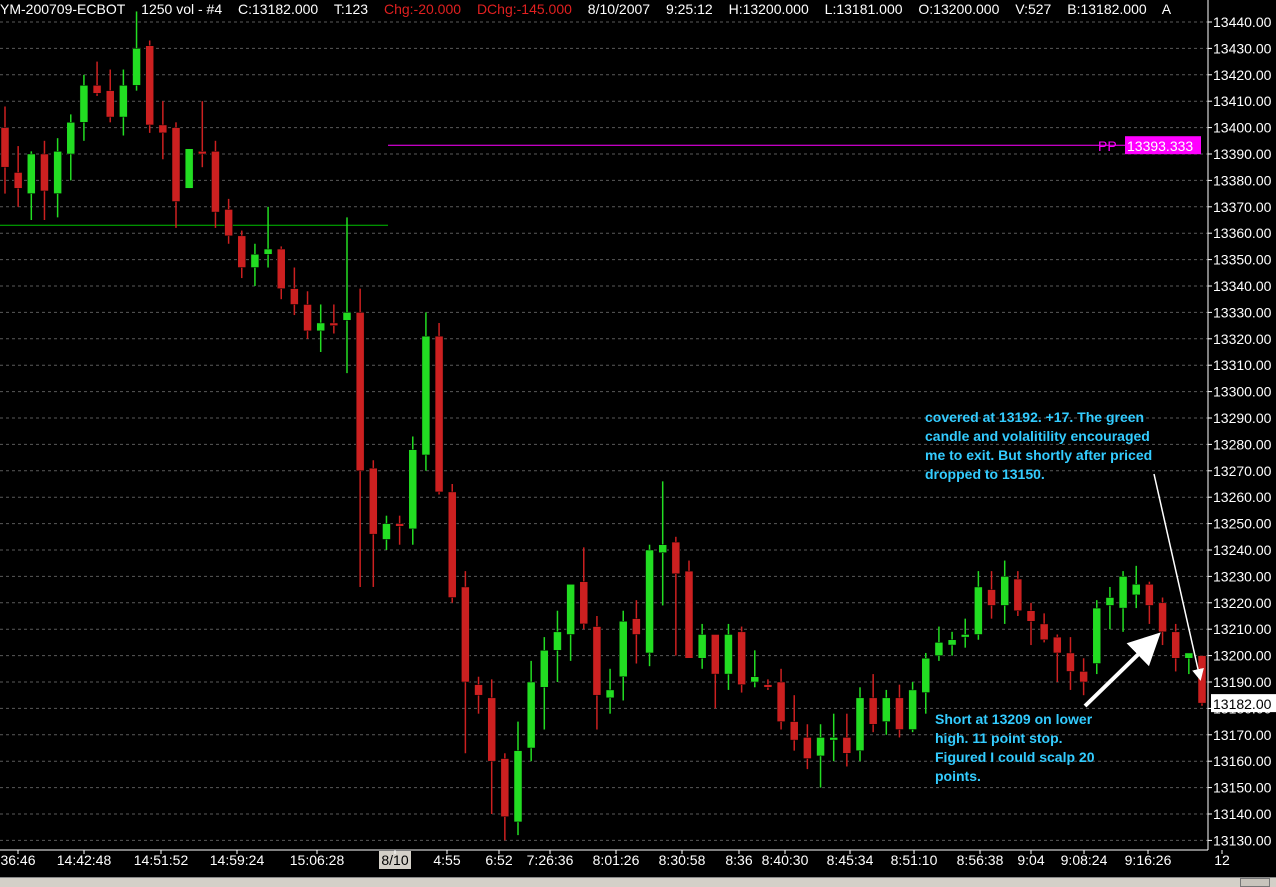  I want to click on price-tick-label: 13270.00, so click(1242, 471).